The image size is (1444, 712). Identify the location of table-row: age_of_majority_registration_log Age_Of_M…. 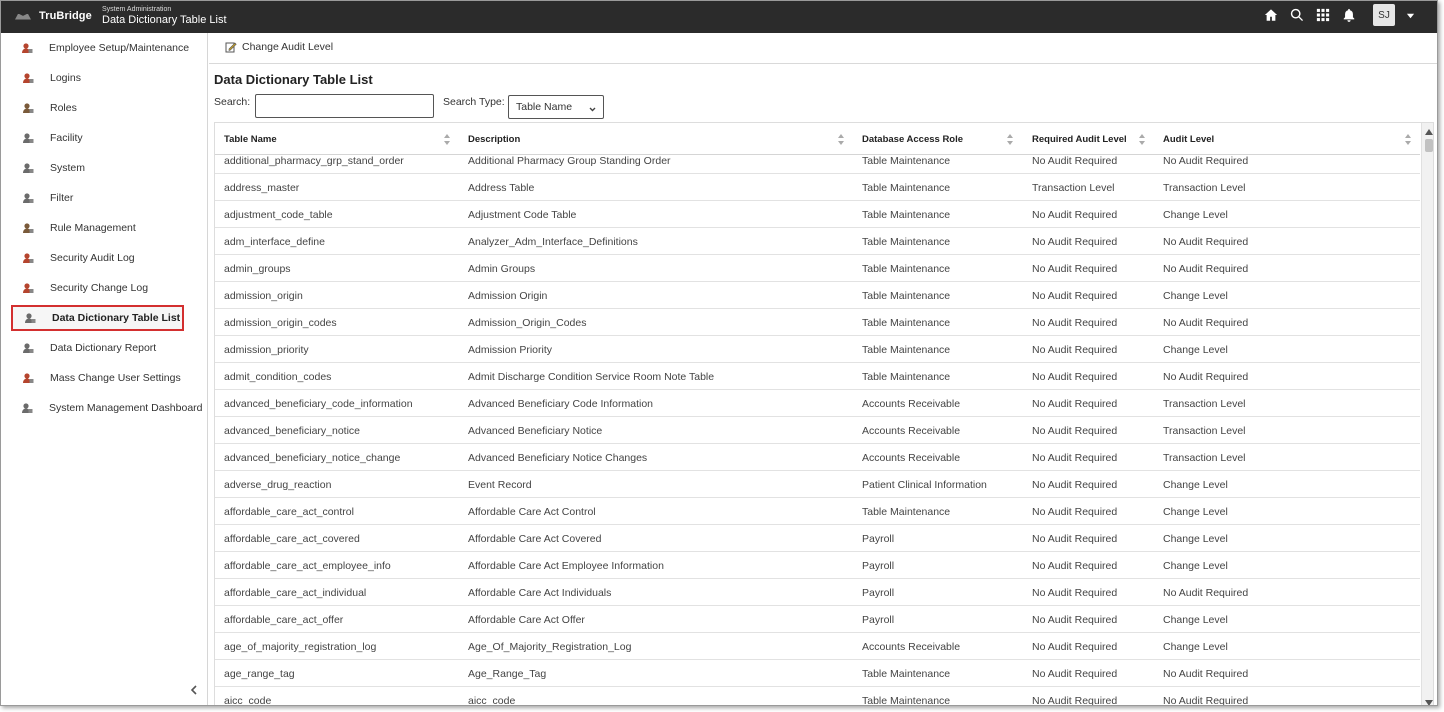
(817, 646).